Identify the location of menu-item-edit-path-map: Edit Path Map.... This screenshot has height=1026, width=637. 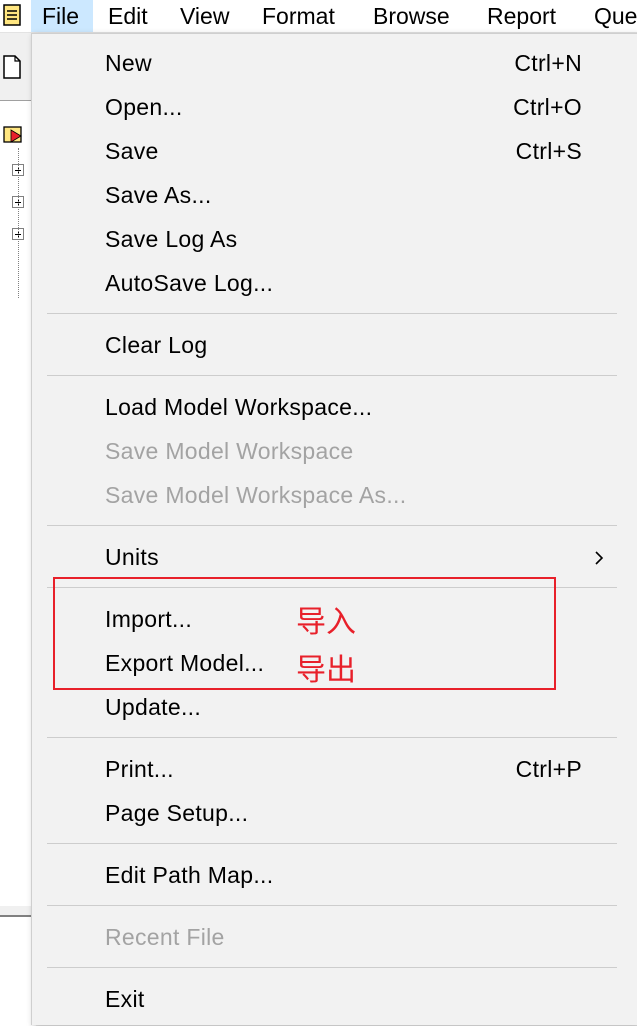
(334, 875).